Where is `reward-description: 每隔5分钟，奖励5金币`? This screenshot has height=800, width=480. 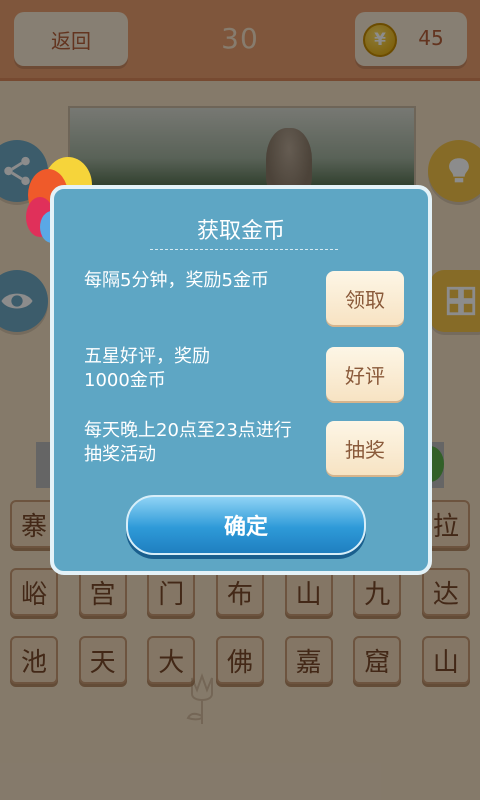 reward-description: 每隔5分钟，奖励5金币 is located at coordinates (176, 280).